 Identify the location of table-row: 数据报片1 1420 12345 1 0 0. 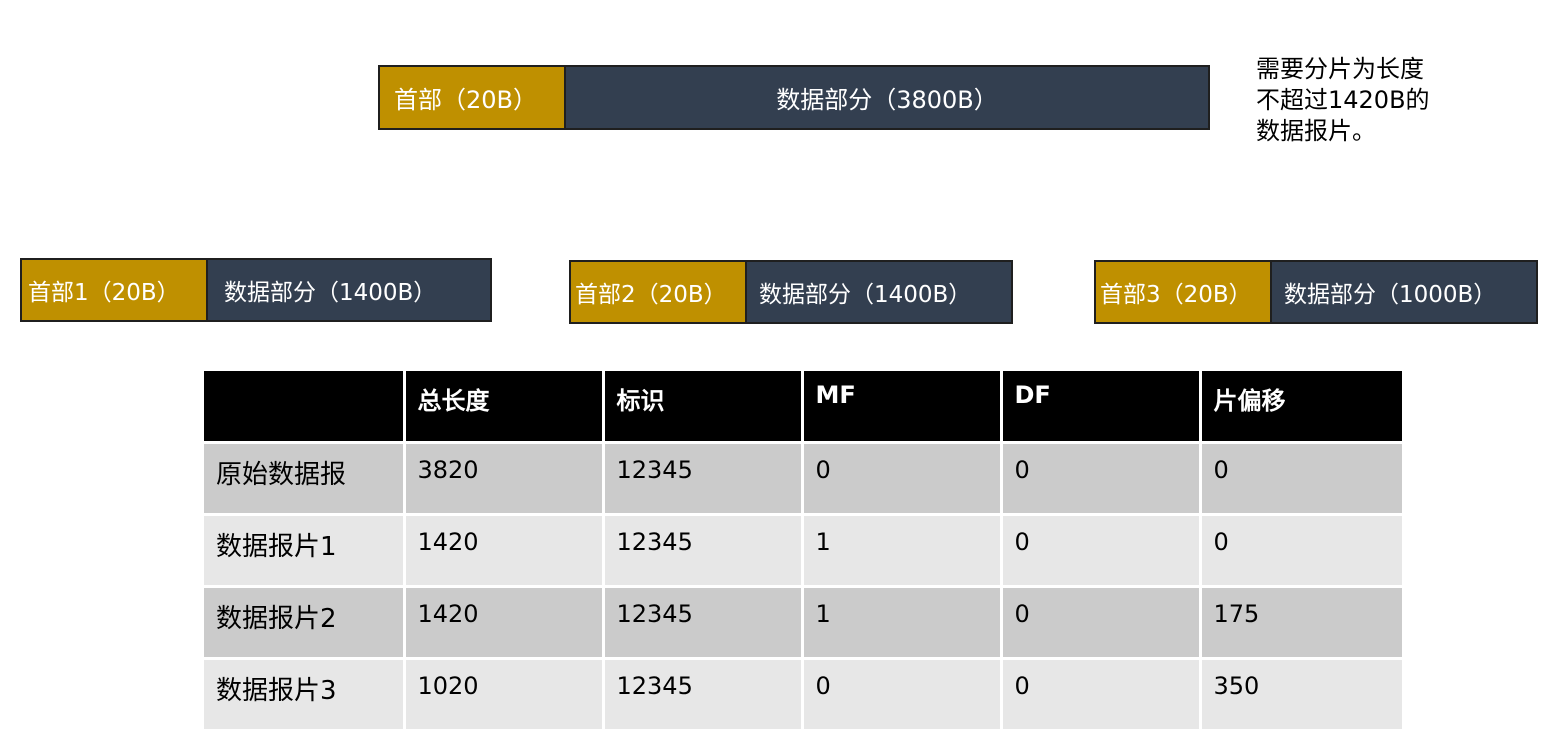
(803, 551).